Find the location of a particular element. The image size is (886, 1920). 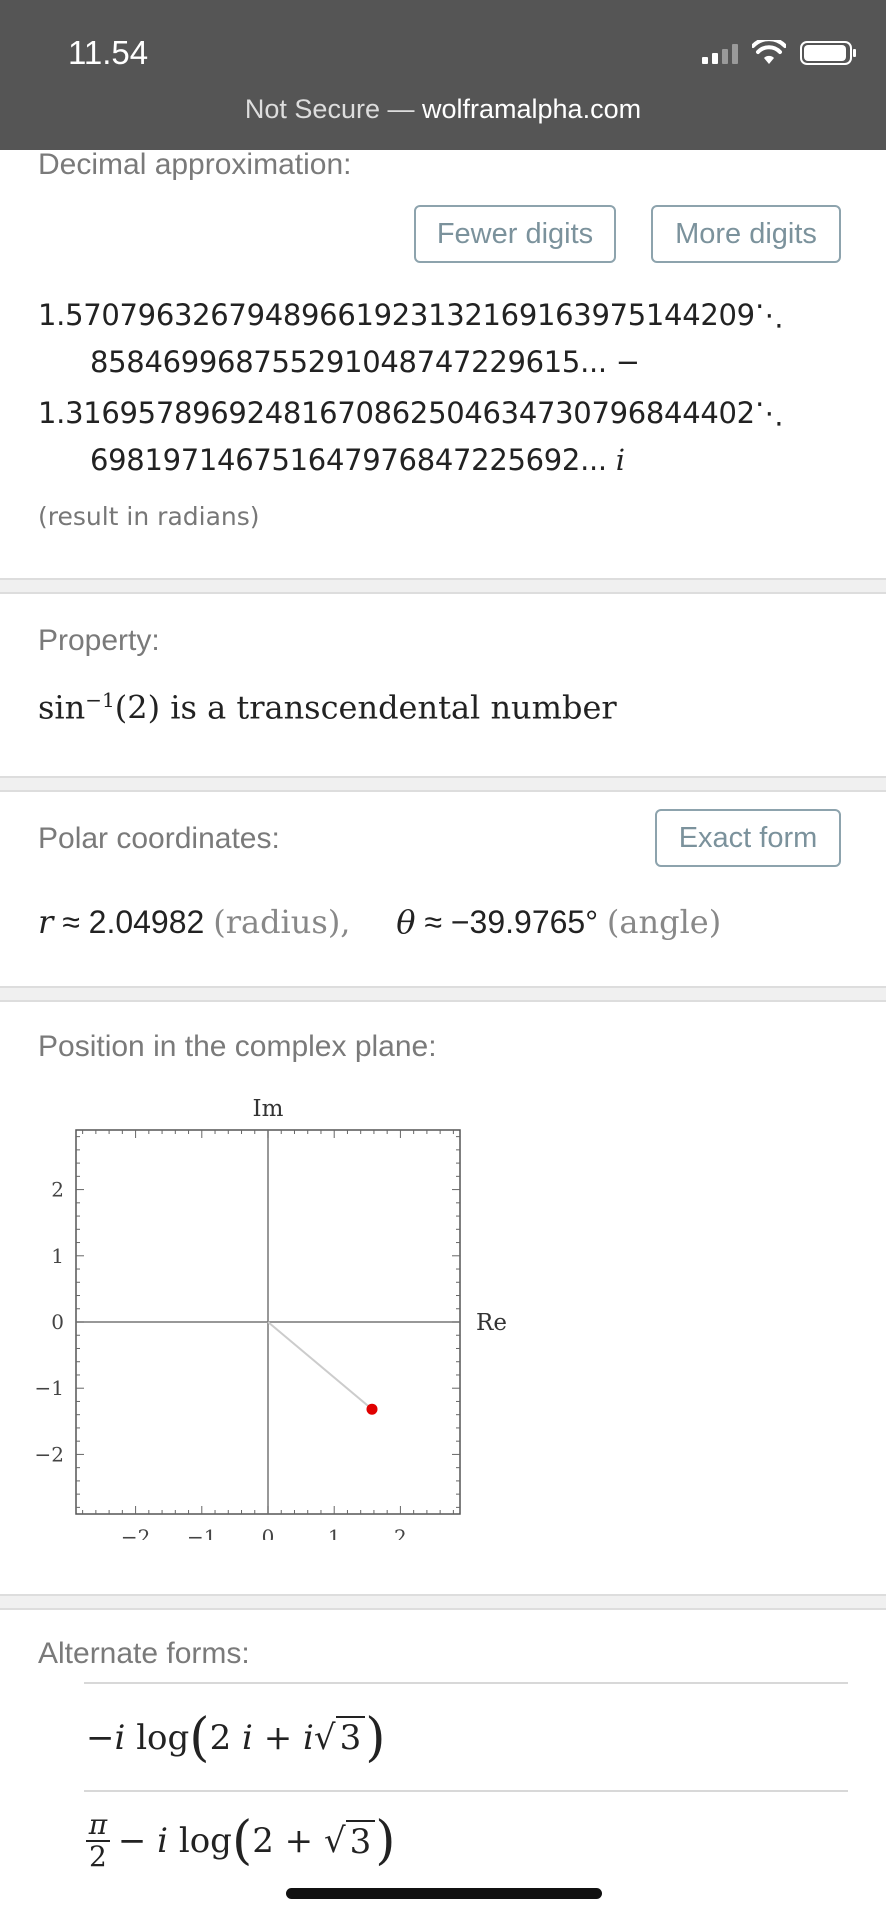

form2-numerator: π is located at coordinates (98, 1824).